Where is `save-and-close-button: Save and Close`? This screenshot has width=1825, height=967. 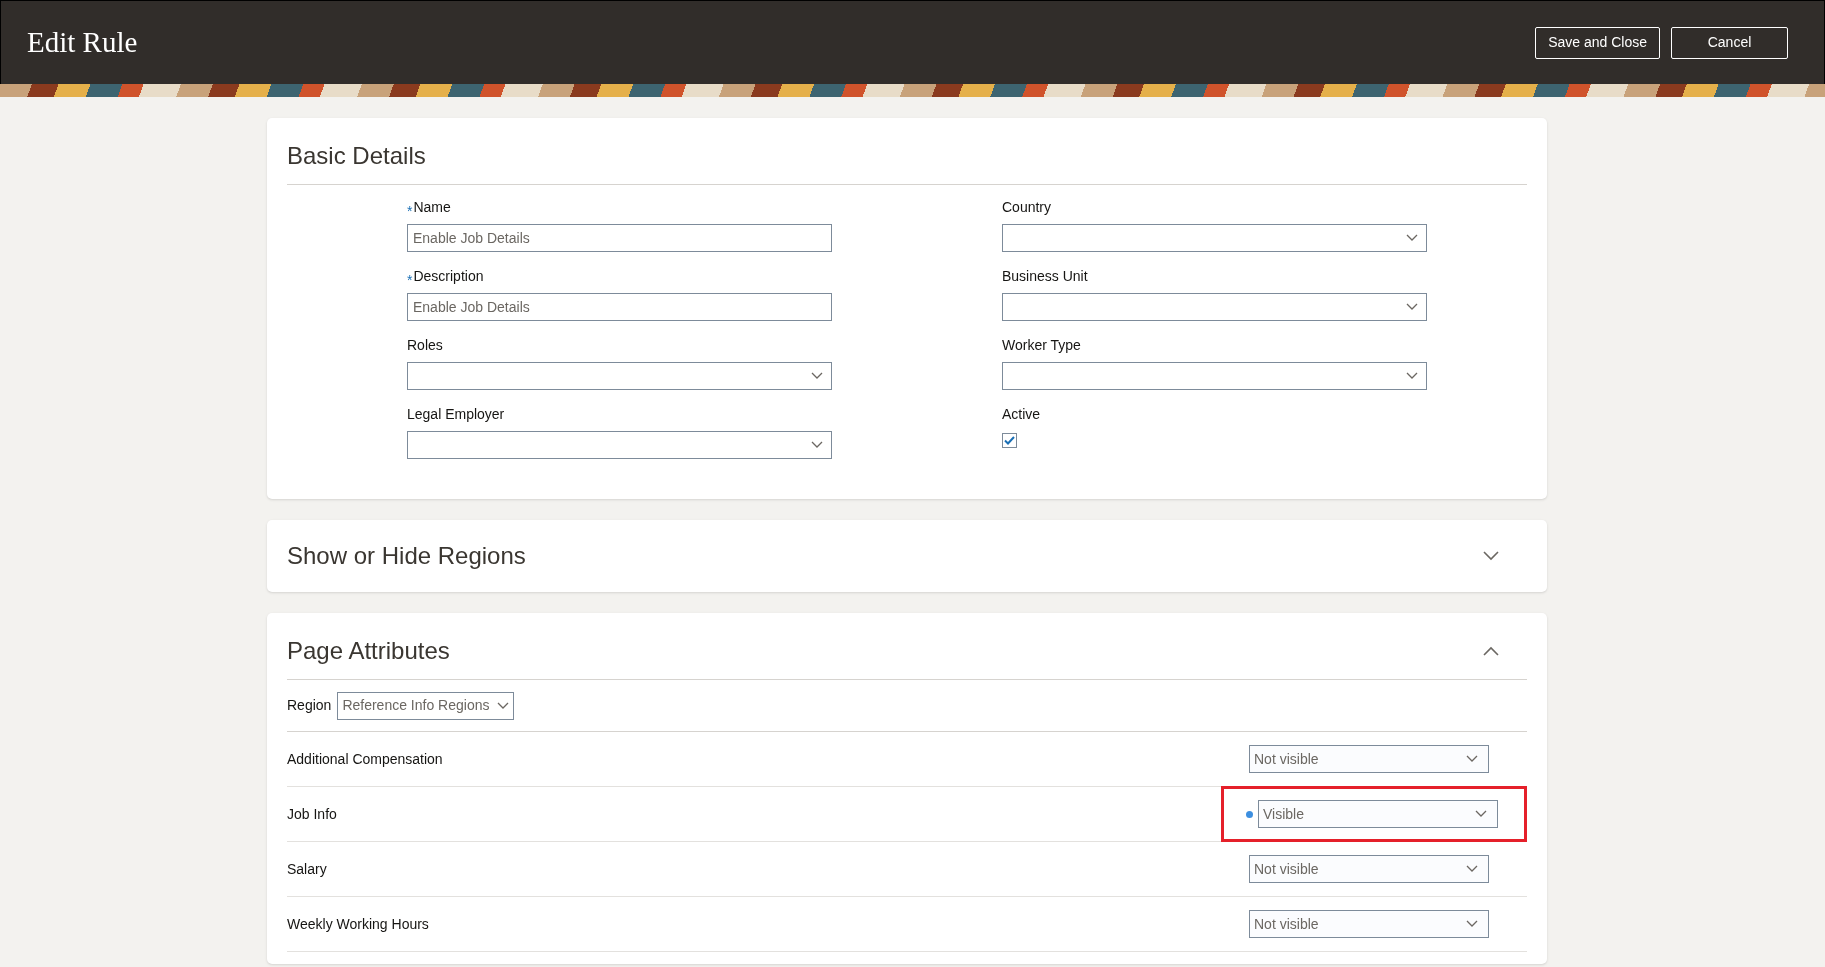
save-and-close-button: Save and Close is located at coordinates (1597, 42).